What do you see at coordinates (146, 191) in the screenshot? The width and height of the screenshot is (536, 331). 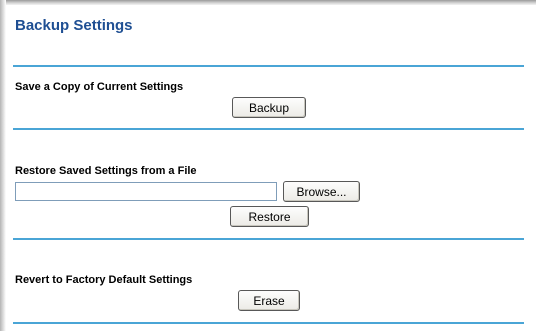 I see `restore-file-path-input` at bounding box center [146, 191].